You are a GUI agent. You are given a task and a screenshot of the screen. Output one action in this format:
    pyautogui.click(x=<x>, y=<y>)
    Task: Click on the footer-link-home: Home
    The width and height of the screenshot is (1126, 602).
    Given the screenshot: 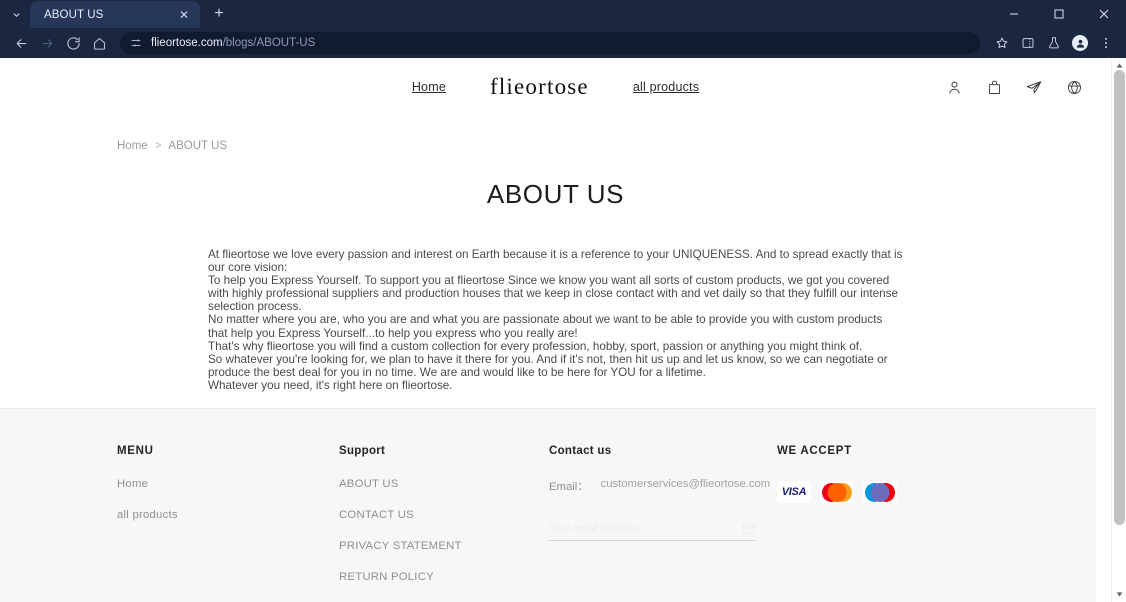 What is the action you would take?
    pyautogui.click(x=228, y=484)
    